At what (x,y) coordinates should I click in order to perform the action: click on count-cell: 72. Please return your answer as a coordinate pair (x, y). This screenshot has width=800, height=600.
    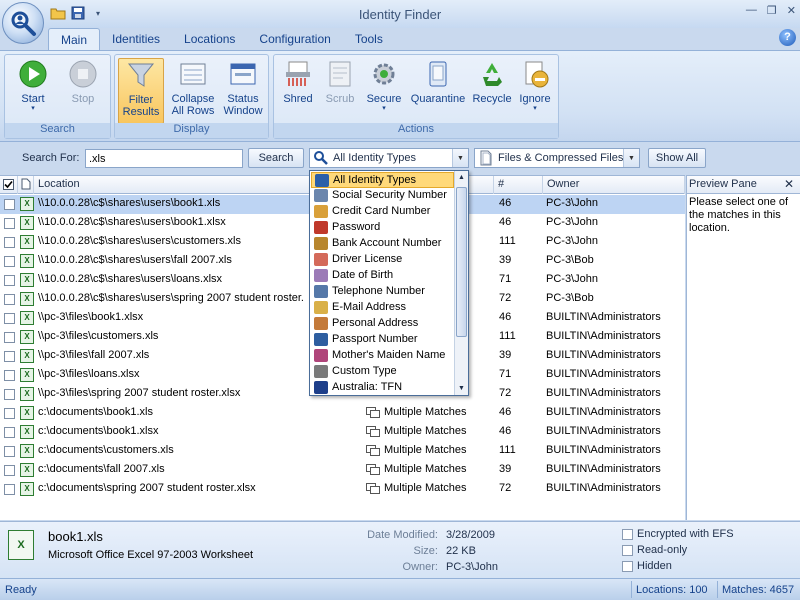
    Looking at the image, I should click on (505, 393).